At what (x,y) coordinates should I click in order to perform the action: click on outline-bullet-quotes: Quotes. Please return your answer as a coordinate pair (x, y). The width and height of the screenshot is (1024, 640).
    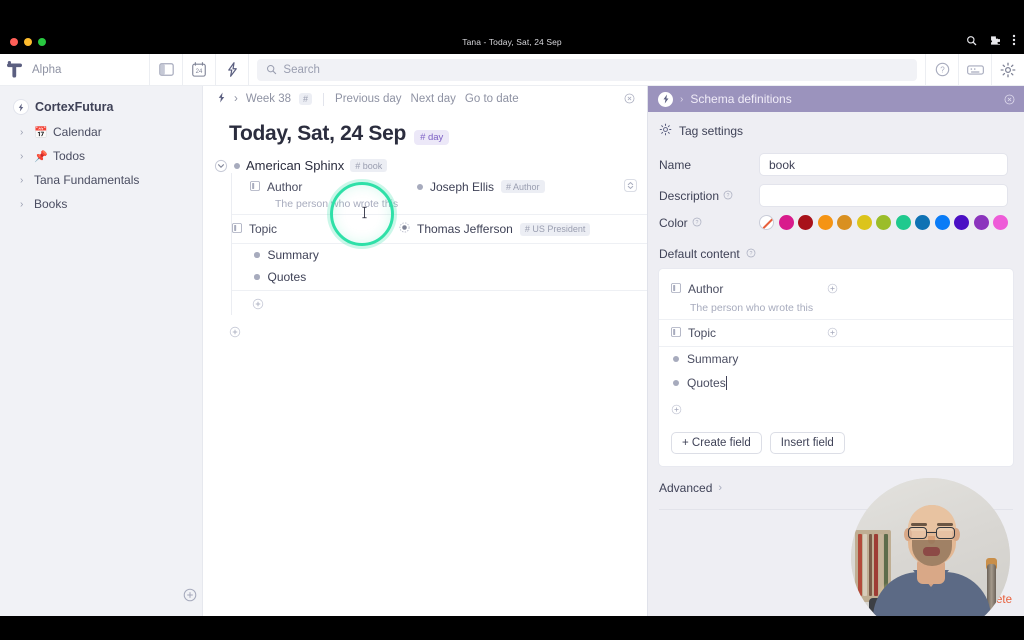
    Looking at the image, I should click on (439, 277).